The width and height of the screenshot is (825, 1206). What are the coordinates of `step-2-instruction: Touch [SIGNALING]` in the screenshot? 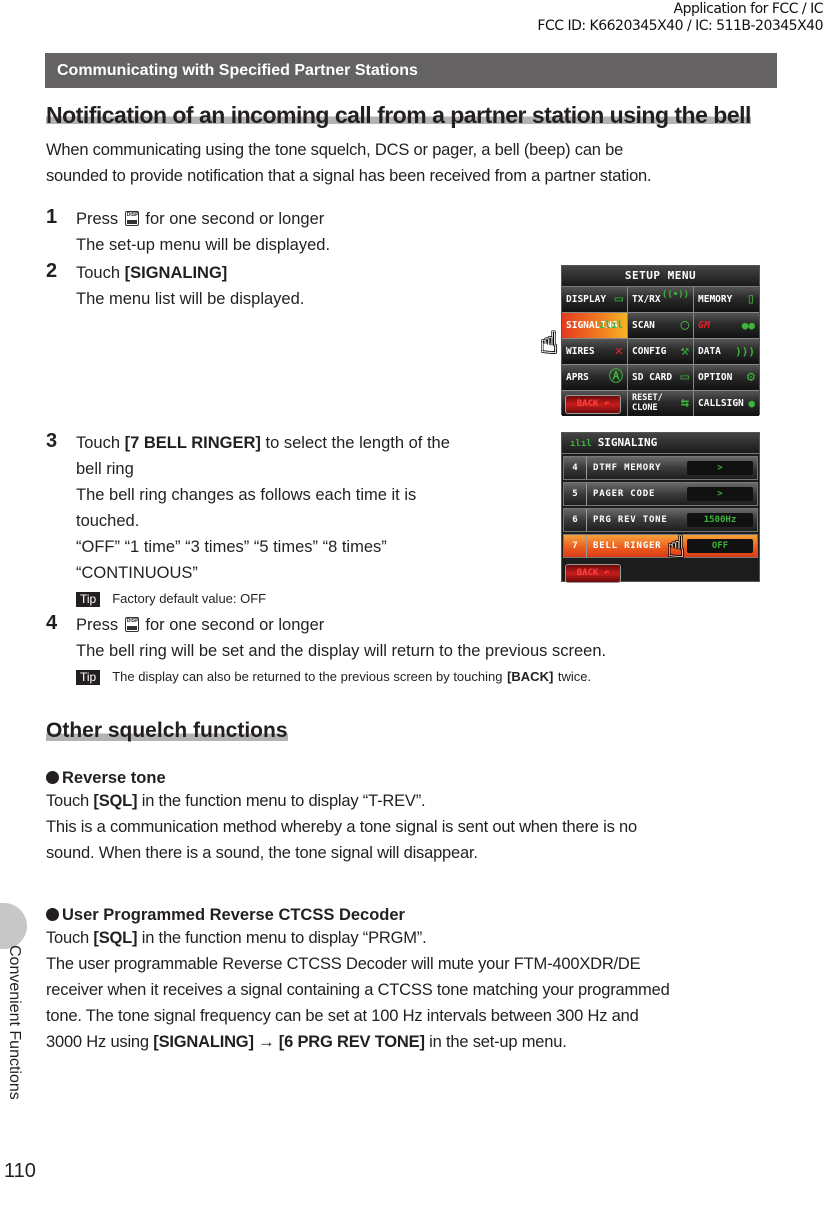 It's located at (151, 273).